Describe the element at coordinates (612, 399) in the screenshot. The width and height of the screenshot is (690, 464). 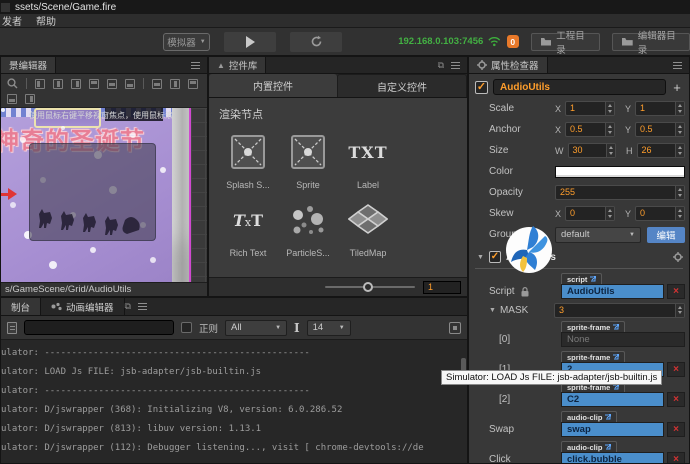
I see `sprite-frame-field-2: C2` at that location.